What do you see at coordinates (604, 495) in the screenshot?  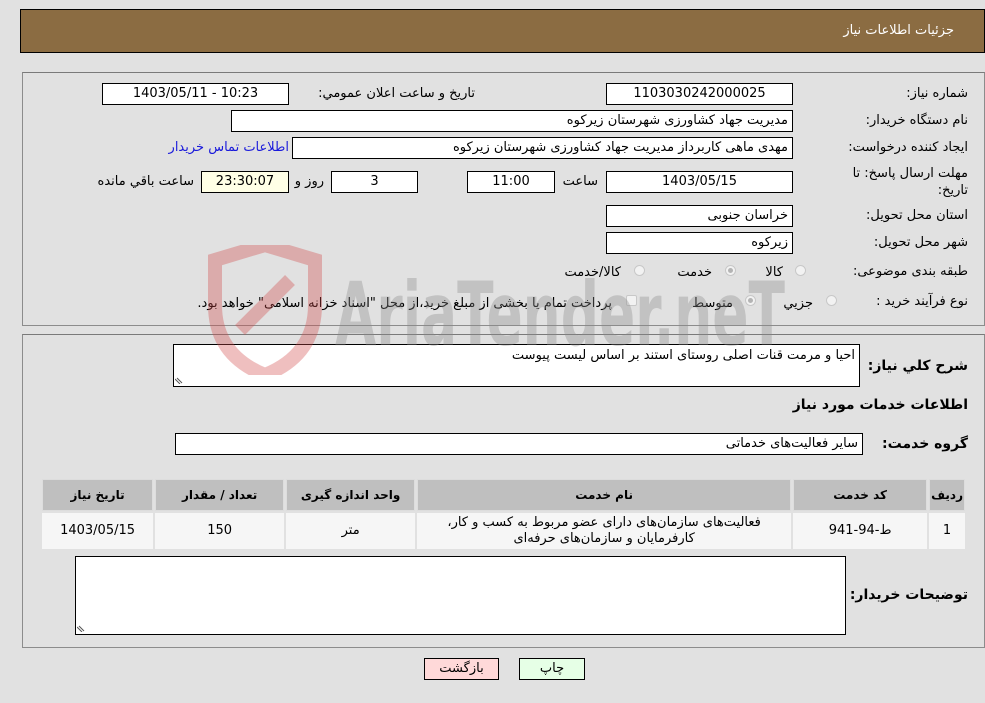 I see `col-service-name: نام خدمت` at bounding box center [604, 495].